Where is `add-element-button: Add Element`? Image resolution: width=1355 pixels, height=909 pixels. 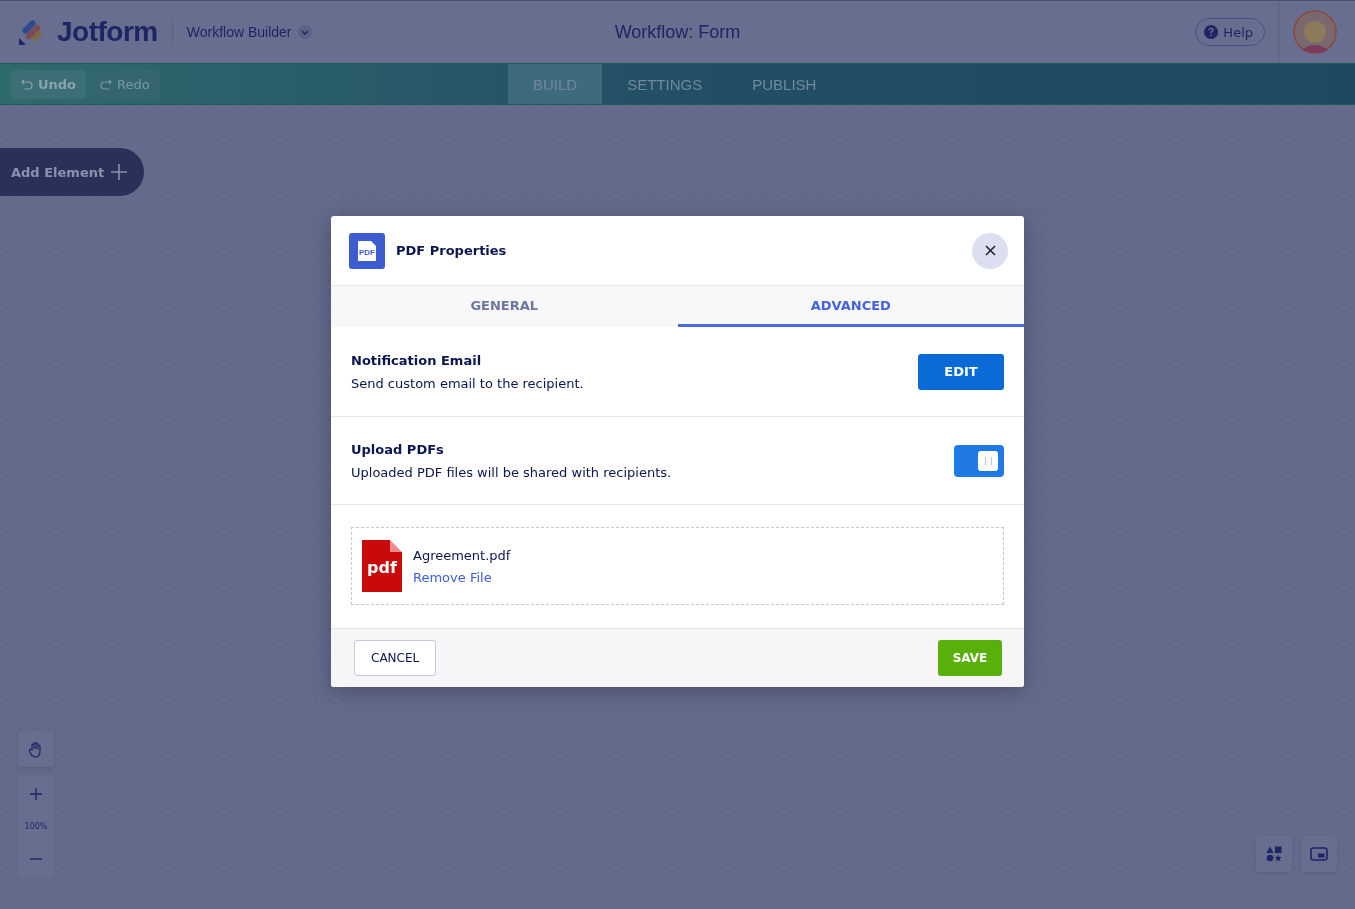 add-element-button: Add Element is located at coordinates (72, 172).